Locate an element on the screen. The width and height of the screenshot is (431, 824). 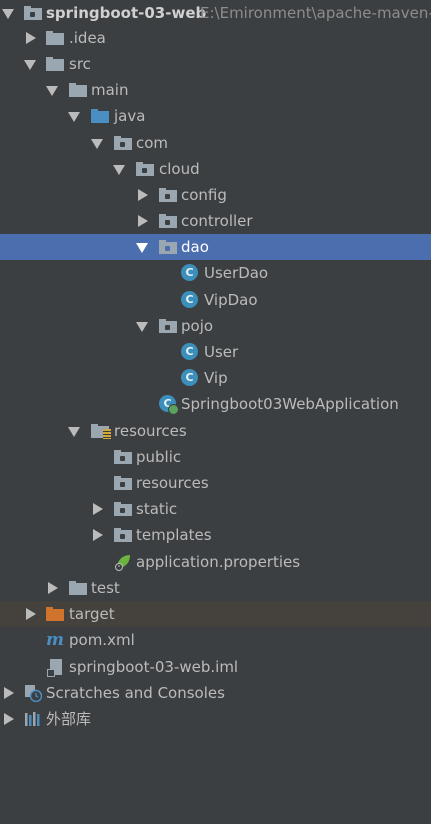
tree-item-label: static is located at coordinates (157, 509).